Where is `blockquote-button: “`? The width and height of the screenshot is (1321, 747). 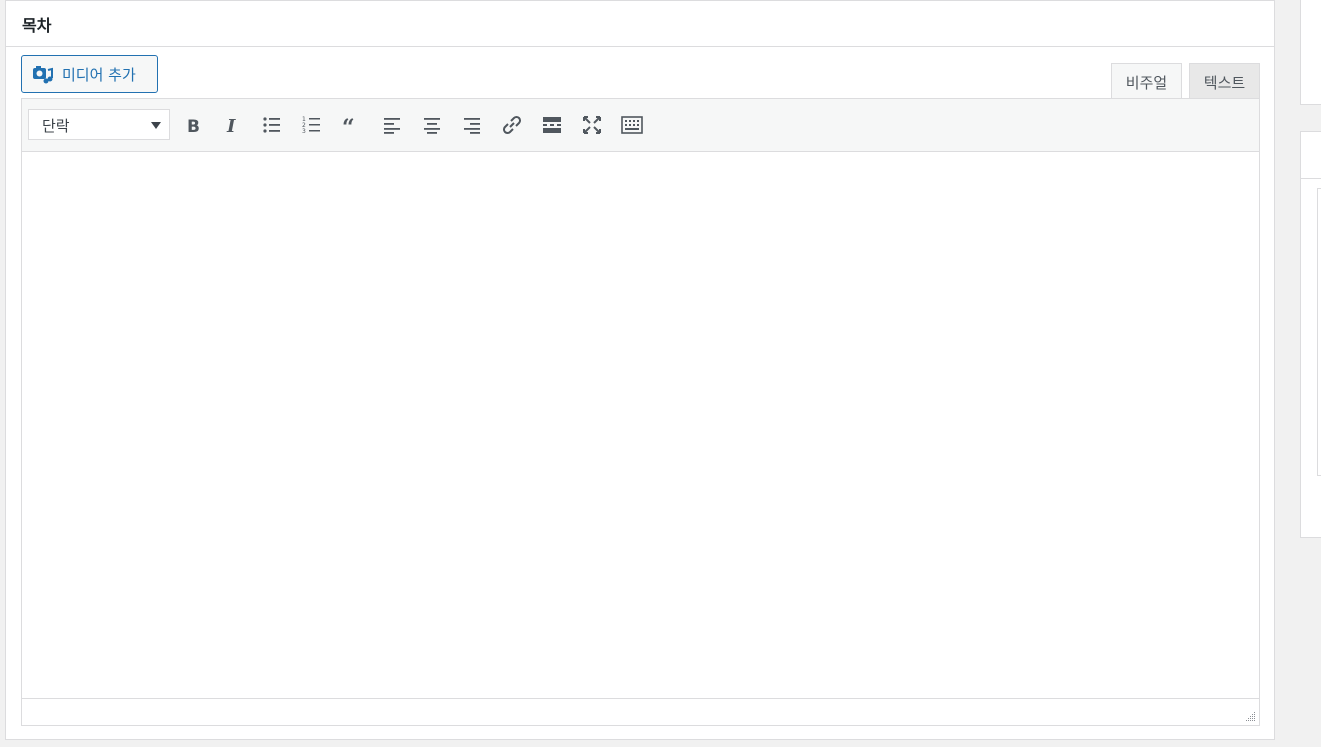
blockquote-button: “ is located at coordinates (352, 125).